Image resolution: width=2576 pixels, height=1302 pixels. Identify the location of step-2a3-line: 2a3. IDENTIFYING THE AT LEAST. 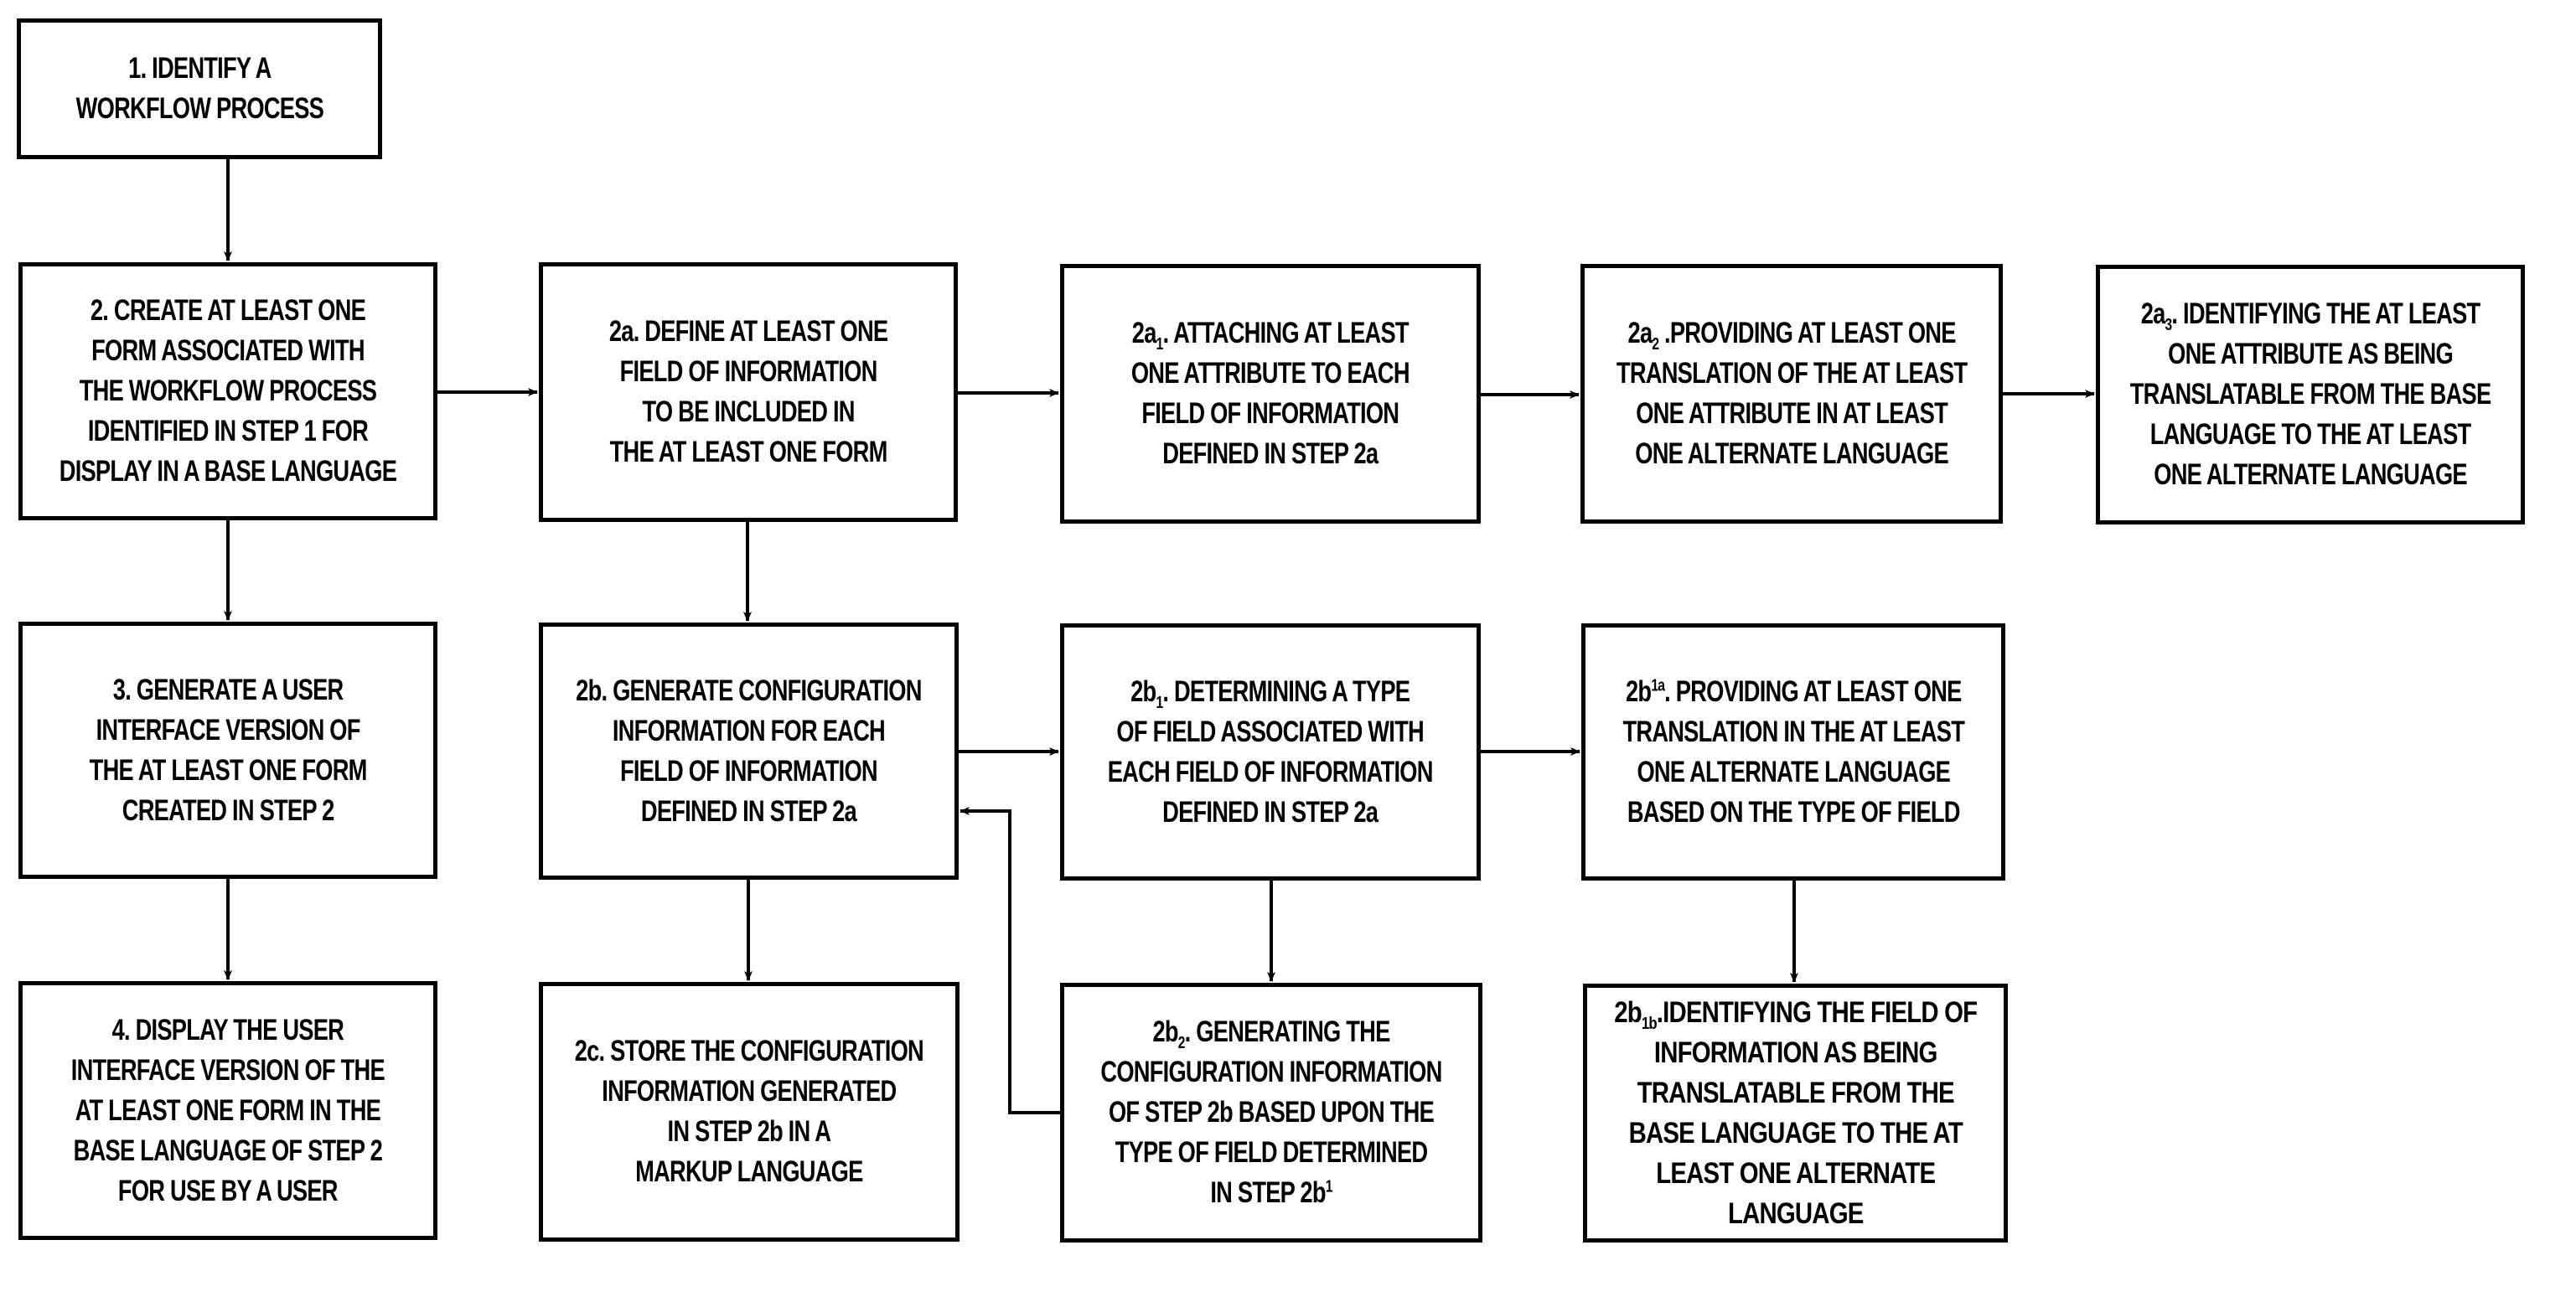
(2310, 314).